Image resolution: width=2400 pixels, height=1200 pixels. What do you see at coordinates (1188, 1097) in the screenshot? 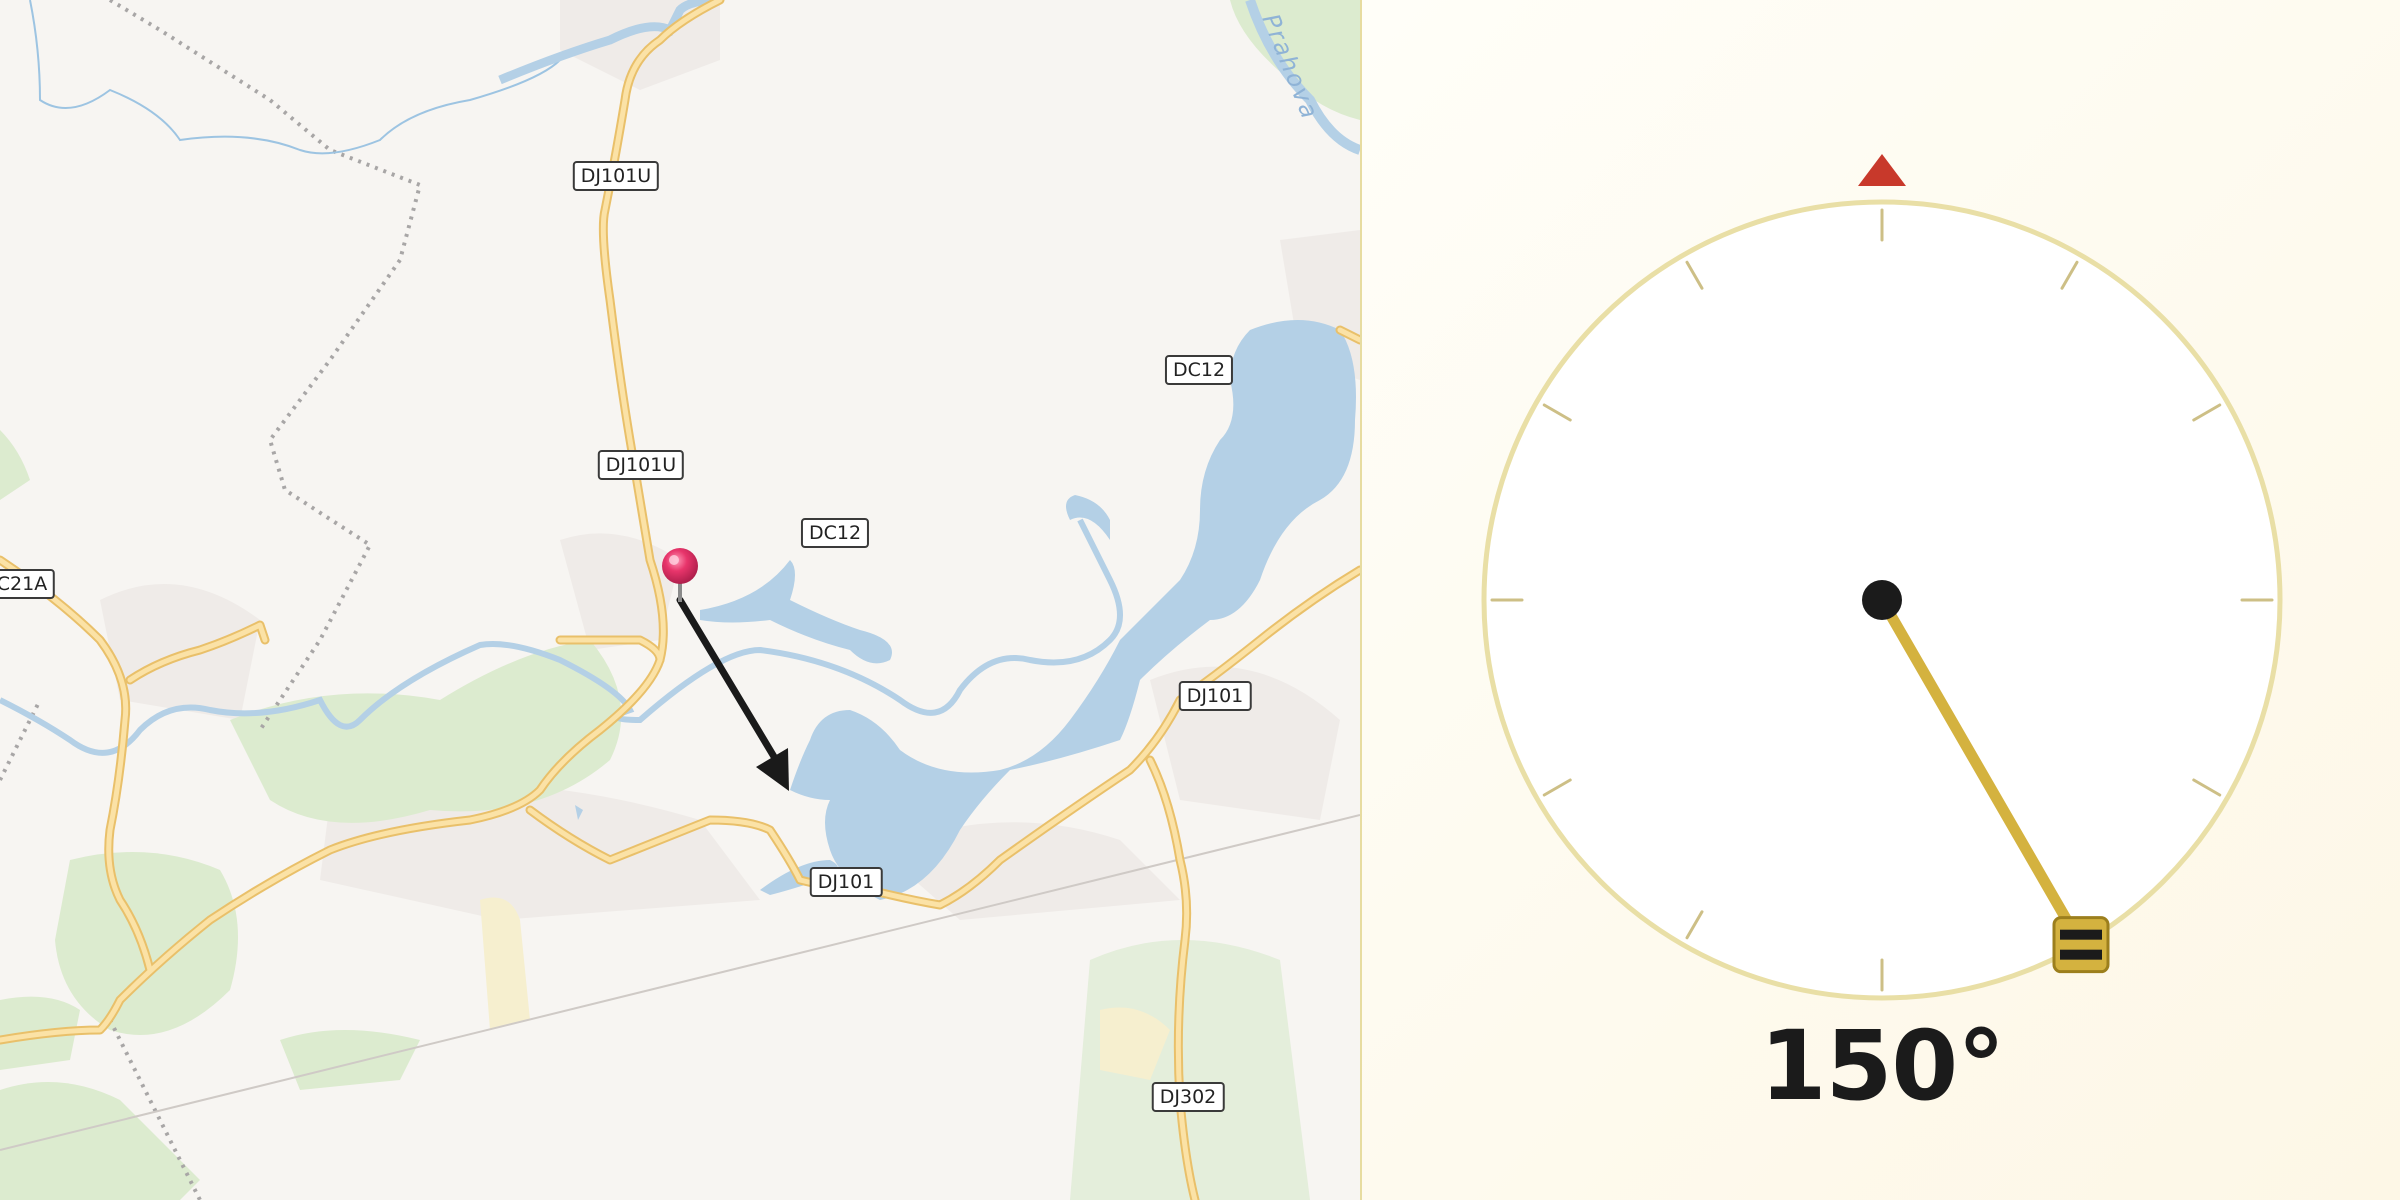
I see `road-label: DJ302` at bounding box center [1188, 1097].